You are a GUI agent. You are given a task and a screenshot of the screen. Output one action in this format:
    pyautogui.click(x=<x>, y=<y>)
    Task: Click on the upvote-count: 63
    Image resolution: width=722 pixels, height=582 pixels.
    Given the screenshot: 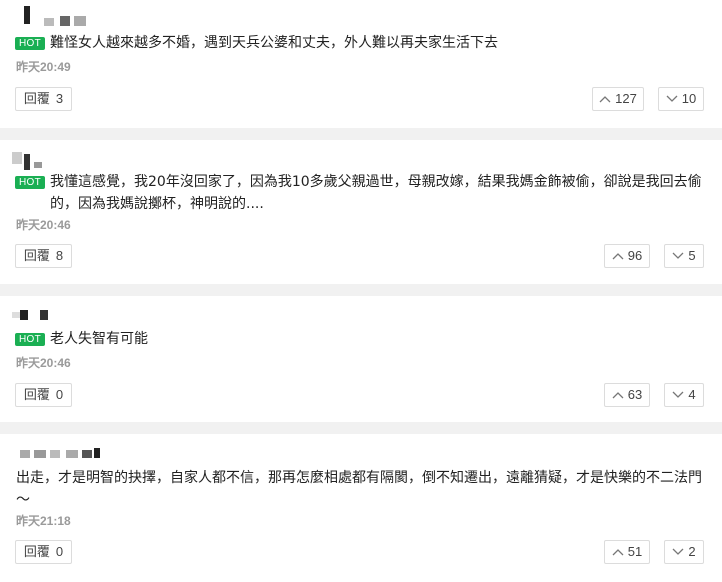 What is the action you would take?
    pyautogui.click(x=635, y=394)
    